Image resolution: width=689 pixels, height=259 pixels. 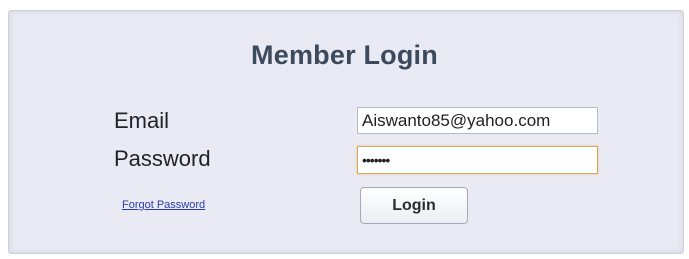 I want to click on email-input, so click(x=477, y=120).